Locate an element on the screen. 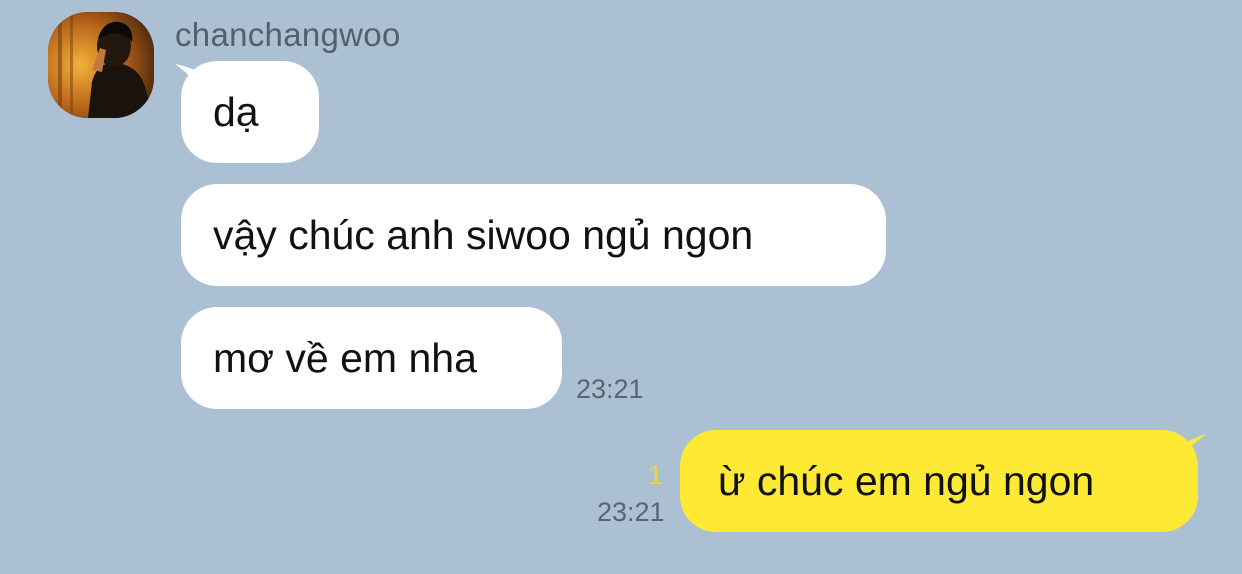 This screenshot has height=574, width=1242. unread-count-badge: 1 is located at coordinates (656, 475).